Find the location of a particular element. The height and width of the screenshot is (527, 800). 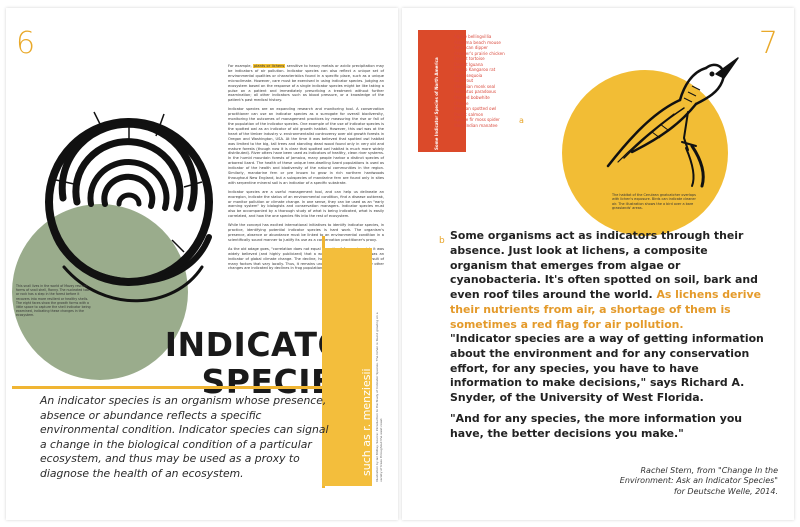

marker-b: b is located at coordinates (442, 241).